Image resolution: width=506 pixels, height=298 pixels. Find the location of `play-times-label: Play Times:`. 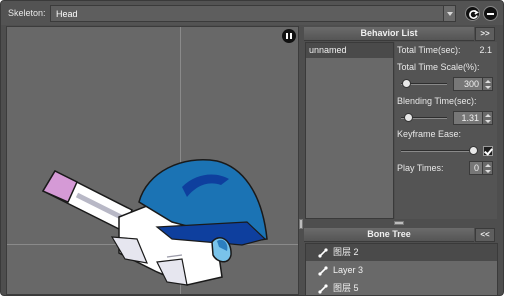

play-times-label: Play Times: is located at coordinates (420, 168).